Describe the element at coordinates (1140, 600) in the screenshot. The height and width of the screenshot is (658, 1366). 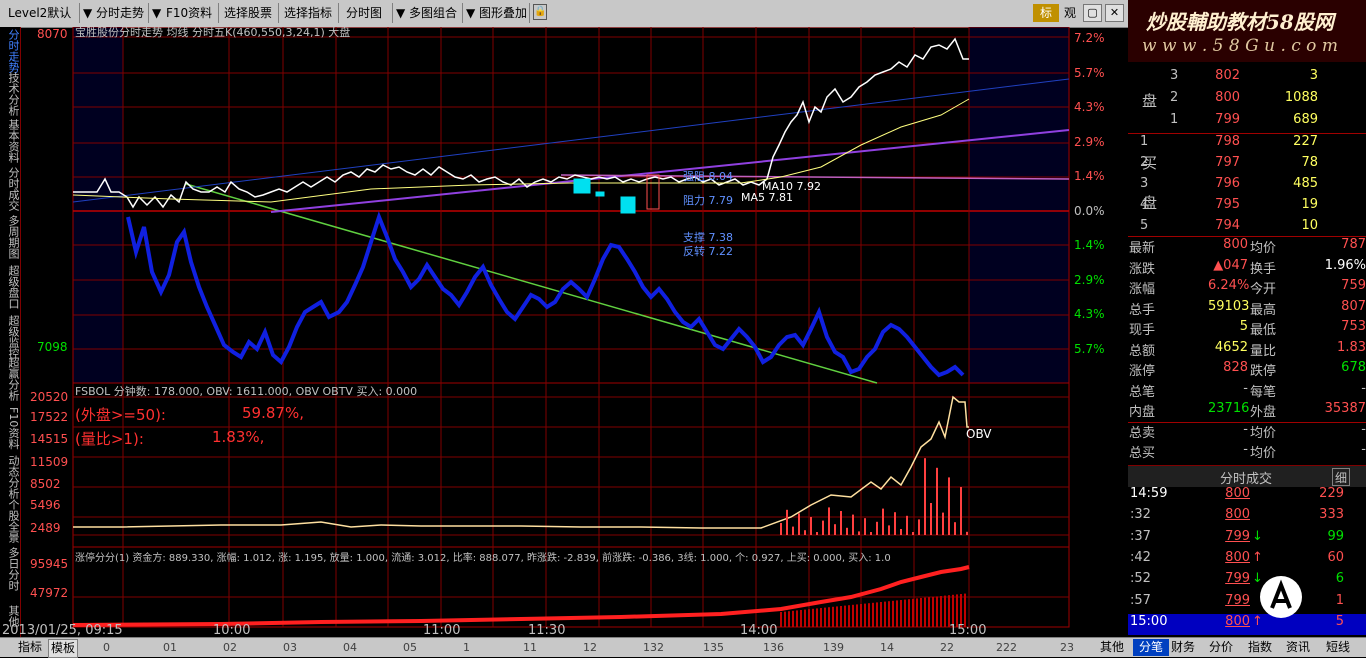
I see `trade-time: :57` at that location.